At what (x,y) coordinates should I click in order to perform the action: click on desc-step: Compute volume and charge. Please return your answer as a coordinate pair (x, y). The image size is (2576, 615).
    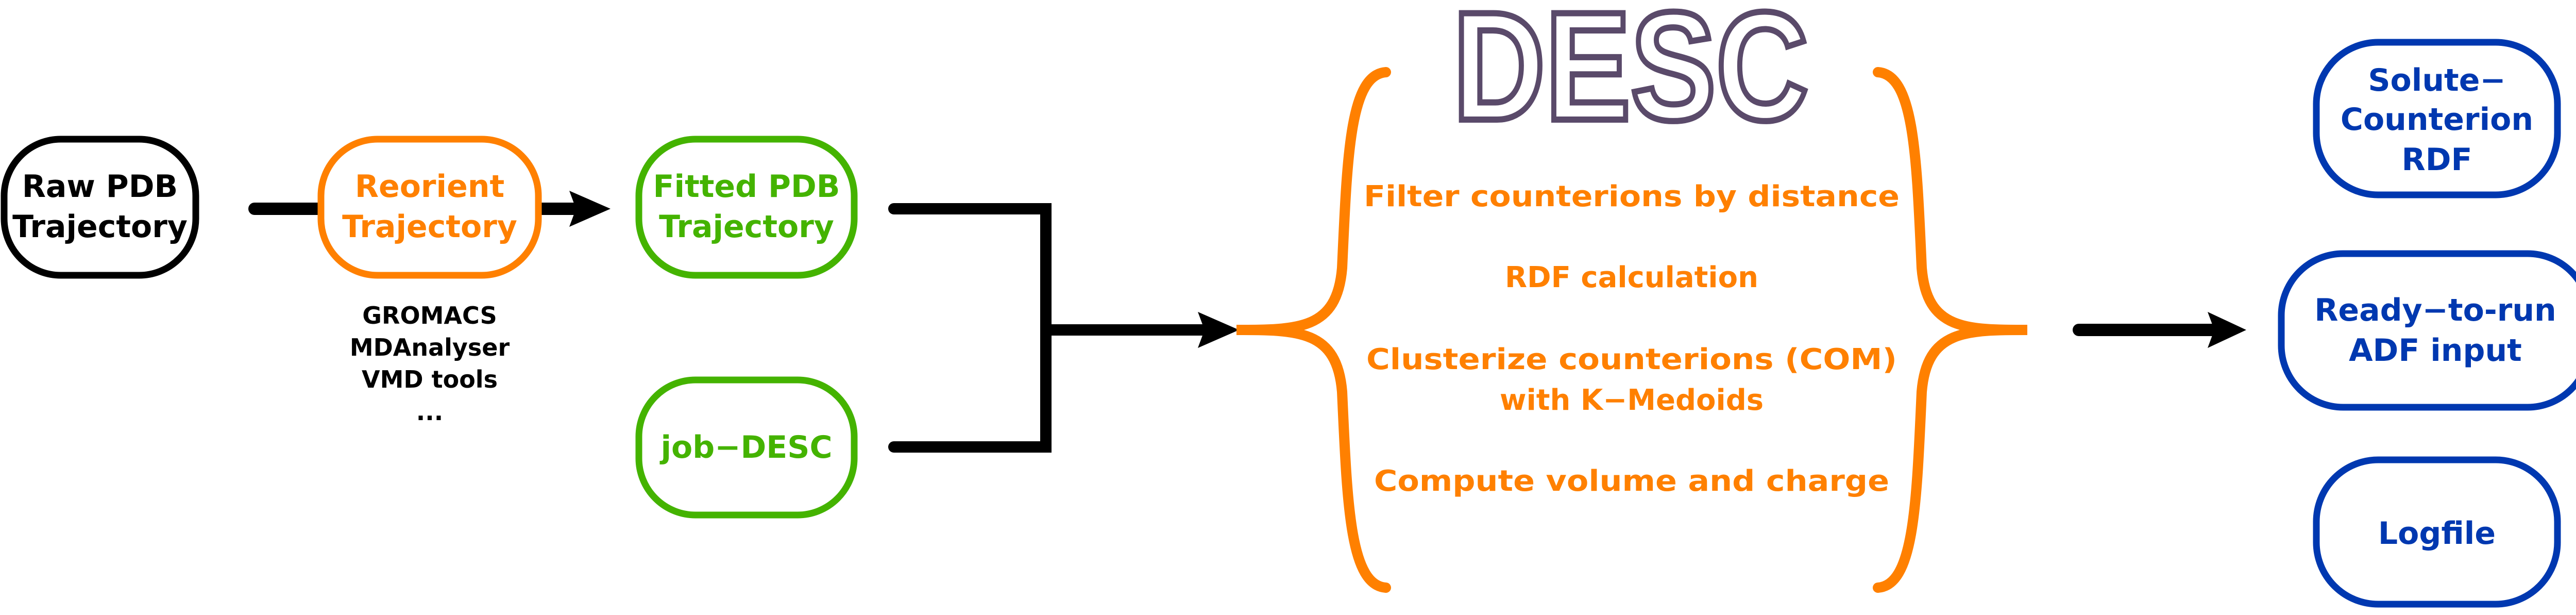
    Looking at the image, I should click on (1631, 481).